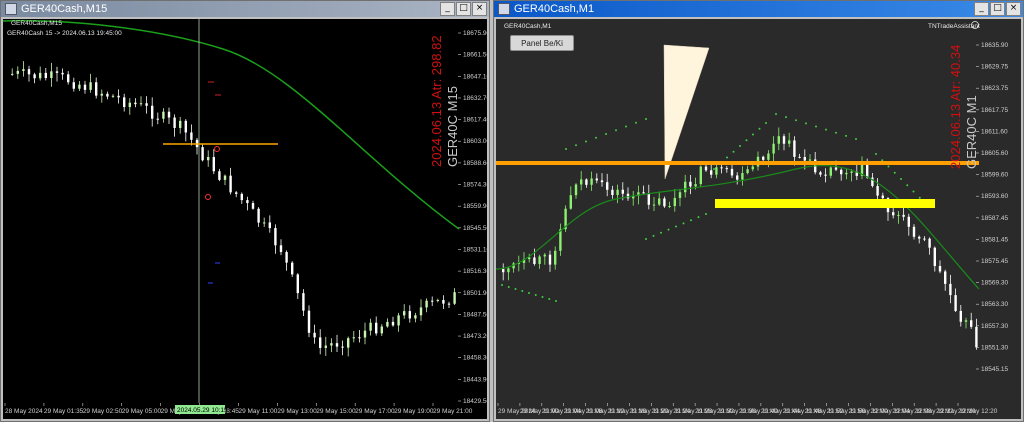 The height and width of the screenshot is (422, 1024). What do you see at coordinates (955, 107) in the screenshot?
I see `right-overlay-info: 2024.06.13 Atr: 40.34` at bounding box center [955, 107].